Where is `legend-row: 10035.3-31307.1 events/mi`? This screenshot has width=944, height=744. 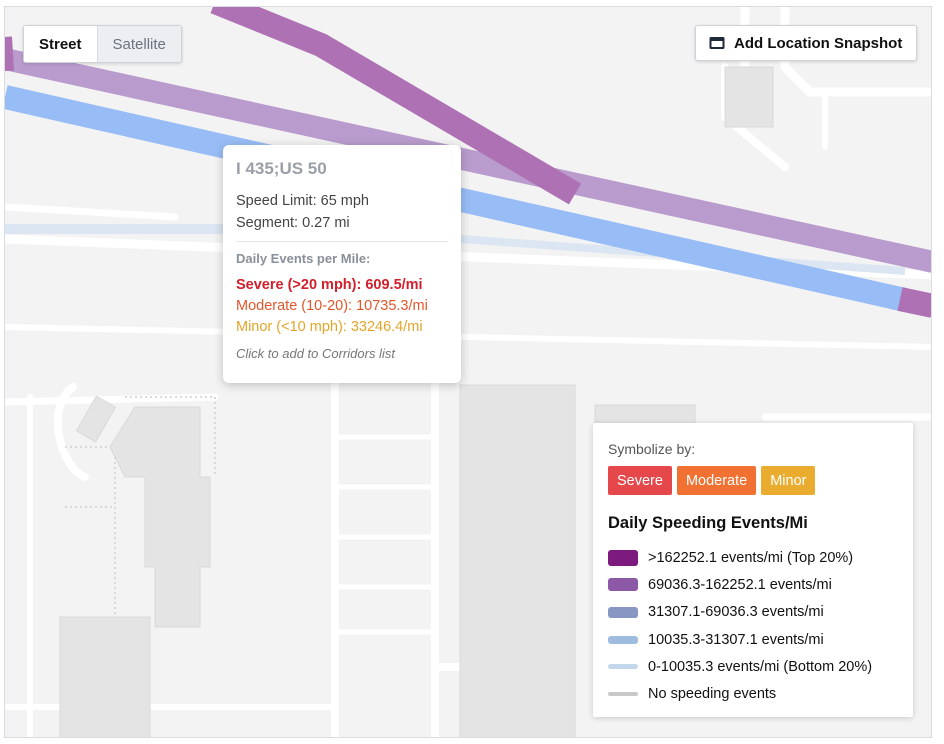 legend-row: 10035.3-31307.1 events/mi is located at coordinates (753, 639).